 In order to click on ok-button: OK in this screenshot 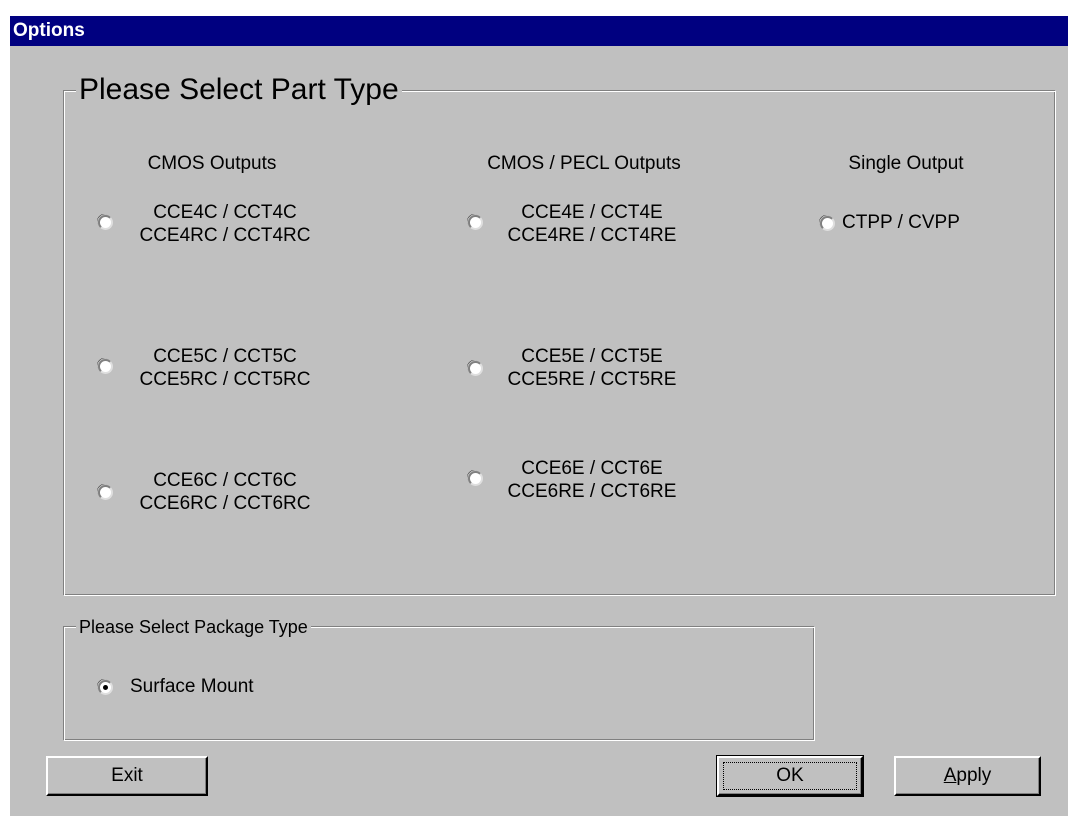, I will do `click(790, 776)`.